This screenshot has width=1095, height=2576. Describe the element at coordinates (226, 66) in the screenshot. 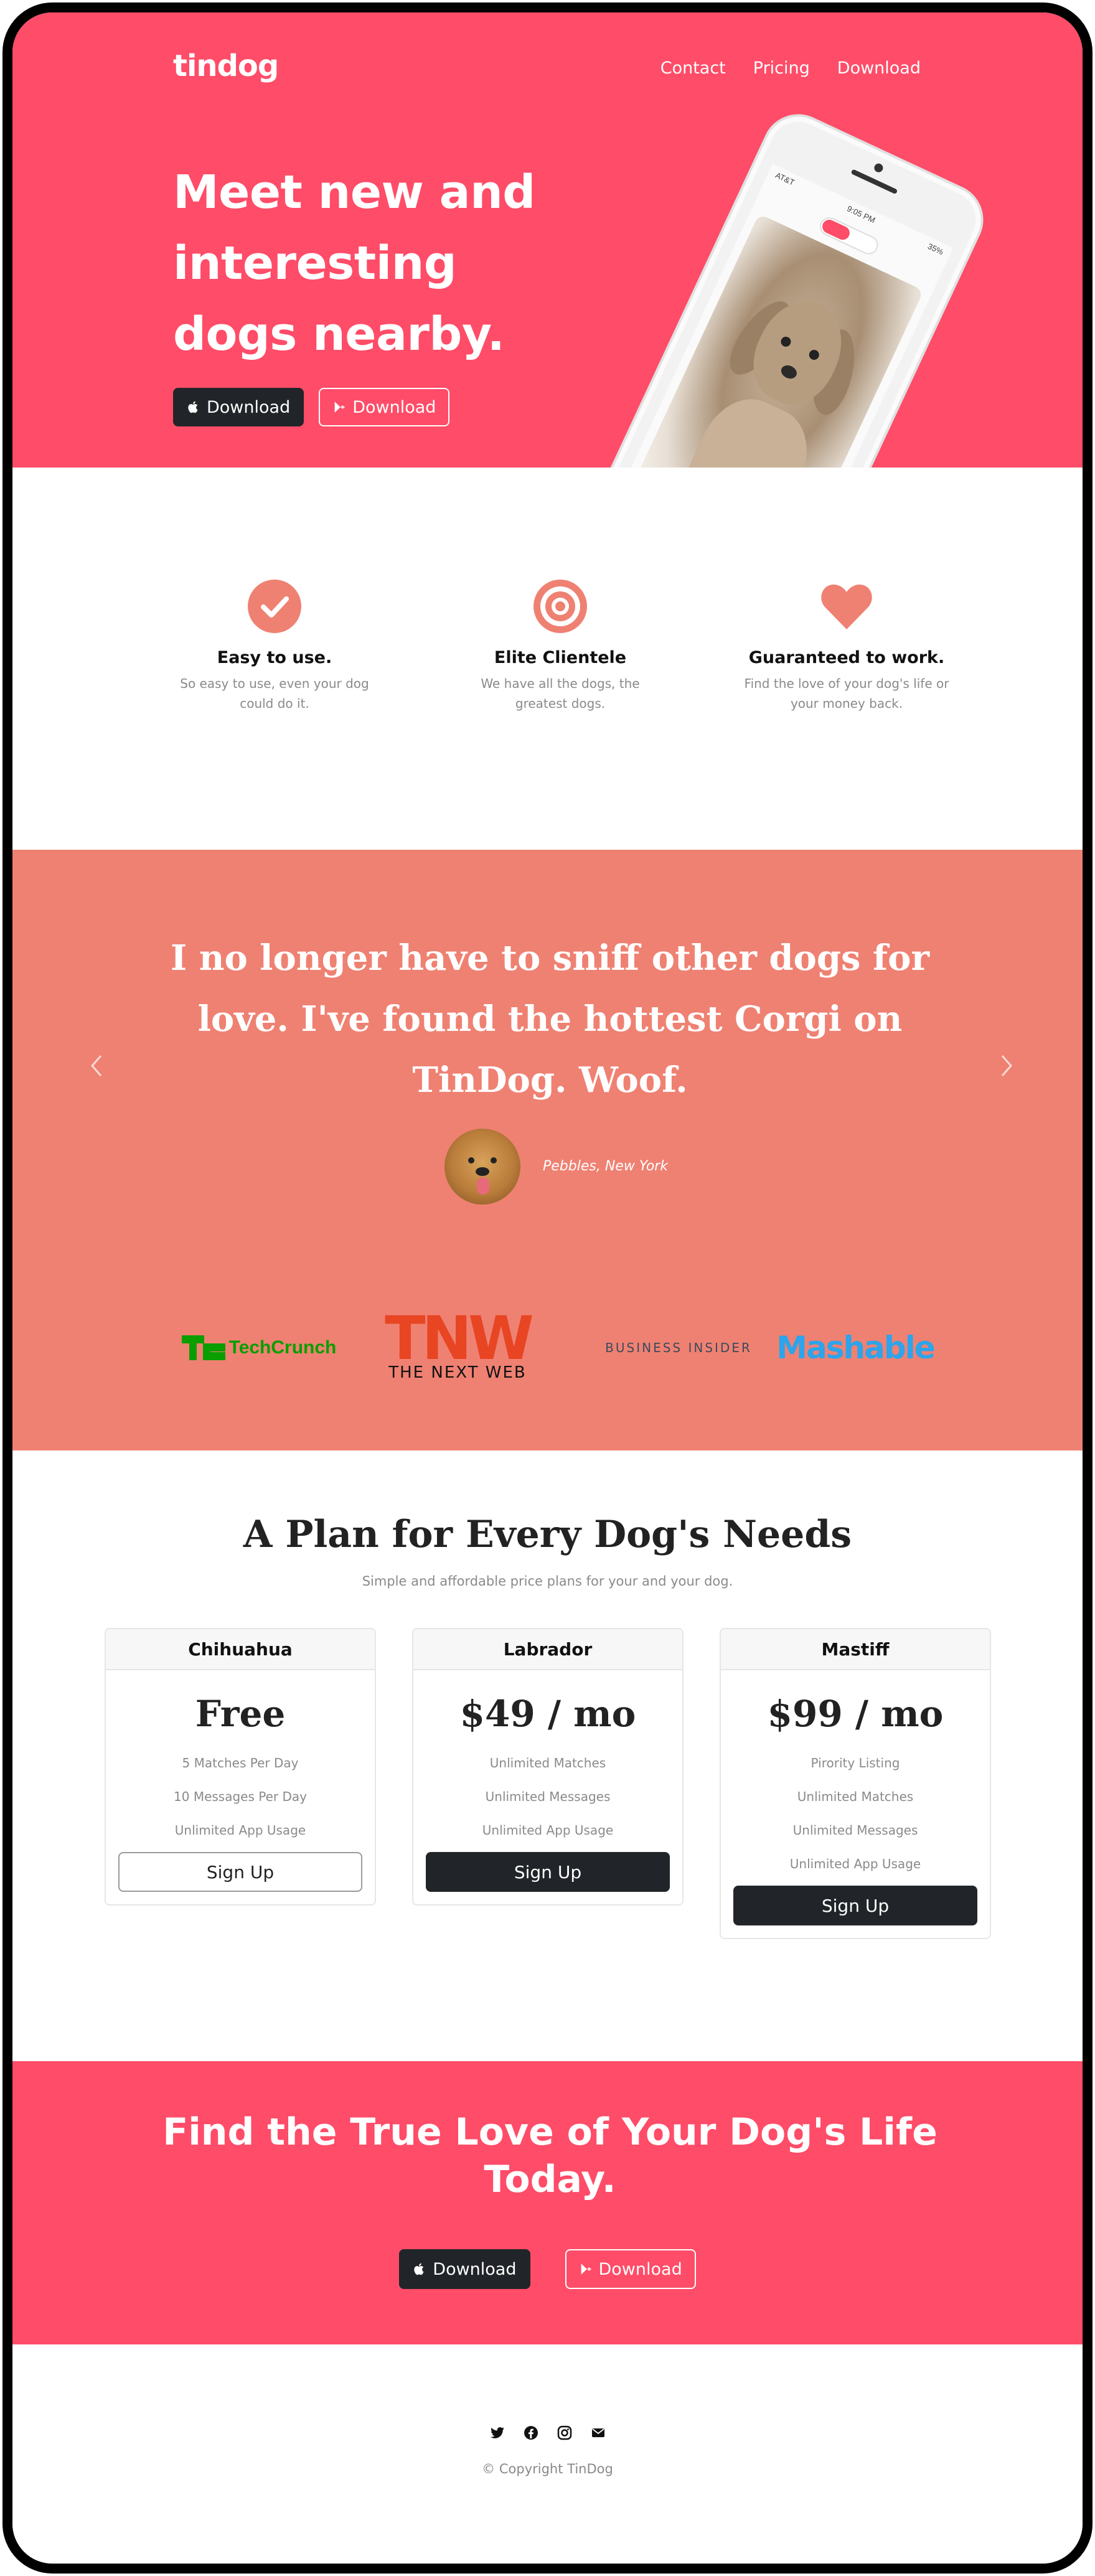

I see `brand-logo: tindog` at that location.